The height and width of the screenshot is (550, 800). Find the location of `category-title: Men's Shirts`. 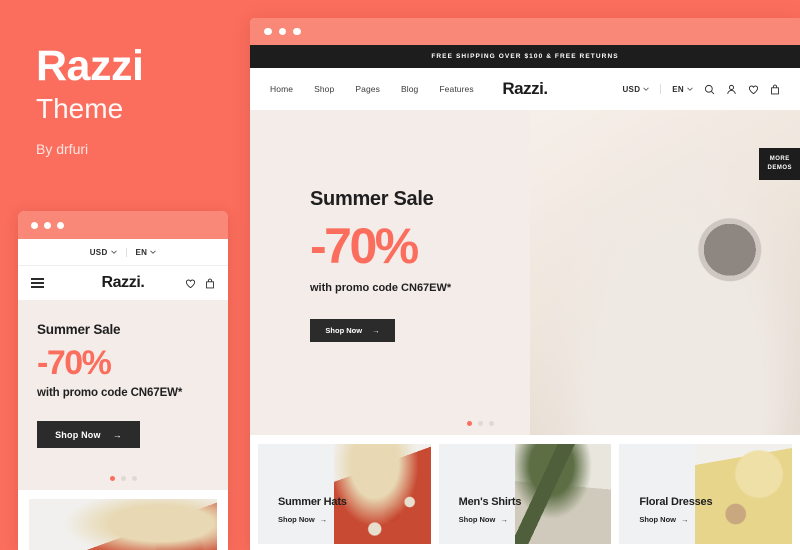

category-title: Men's Shirts is located at coordinates (490, 502).